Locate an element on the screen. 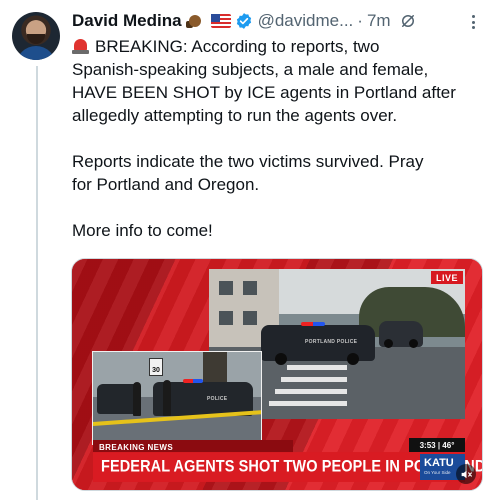 This screenshot has height=500, width=494. mute-icon is located at coordinates (466, 474).